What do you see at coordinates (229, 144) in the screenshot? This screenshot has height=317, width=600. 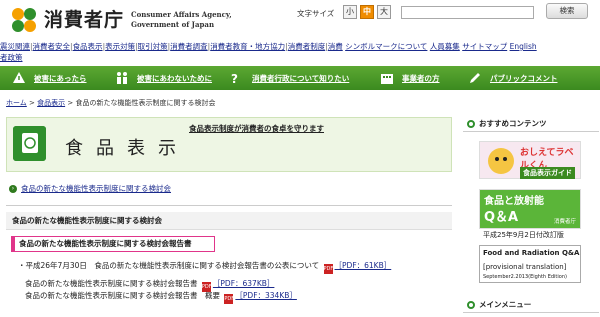 I see `section-banner: 食品表示 食品表示制度が消費者の食卓を守ります` at bounding box center [229, 144].